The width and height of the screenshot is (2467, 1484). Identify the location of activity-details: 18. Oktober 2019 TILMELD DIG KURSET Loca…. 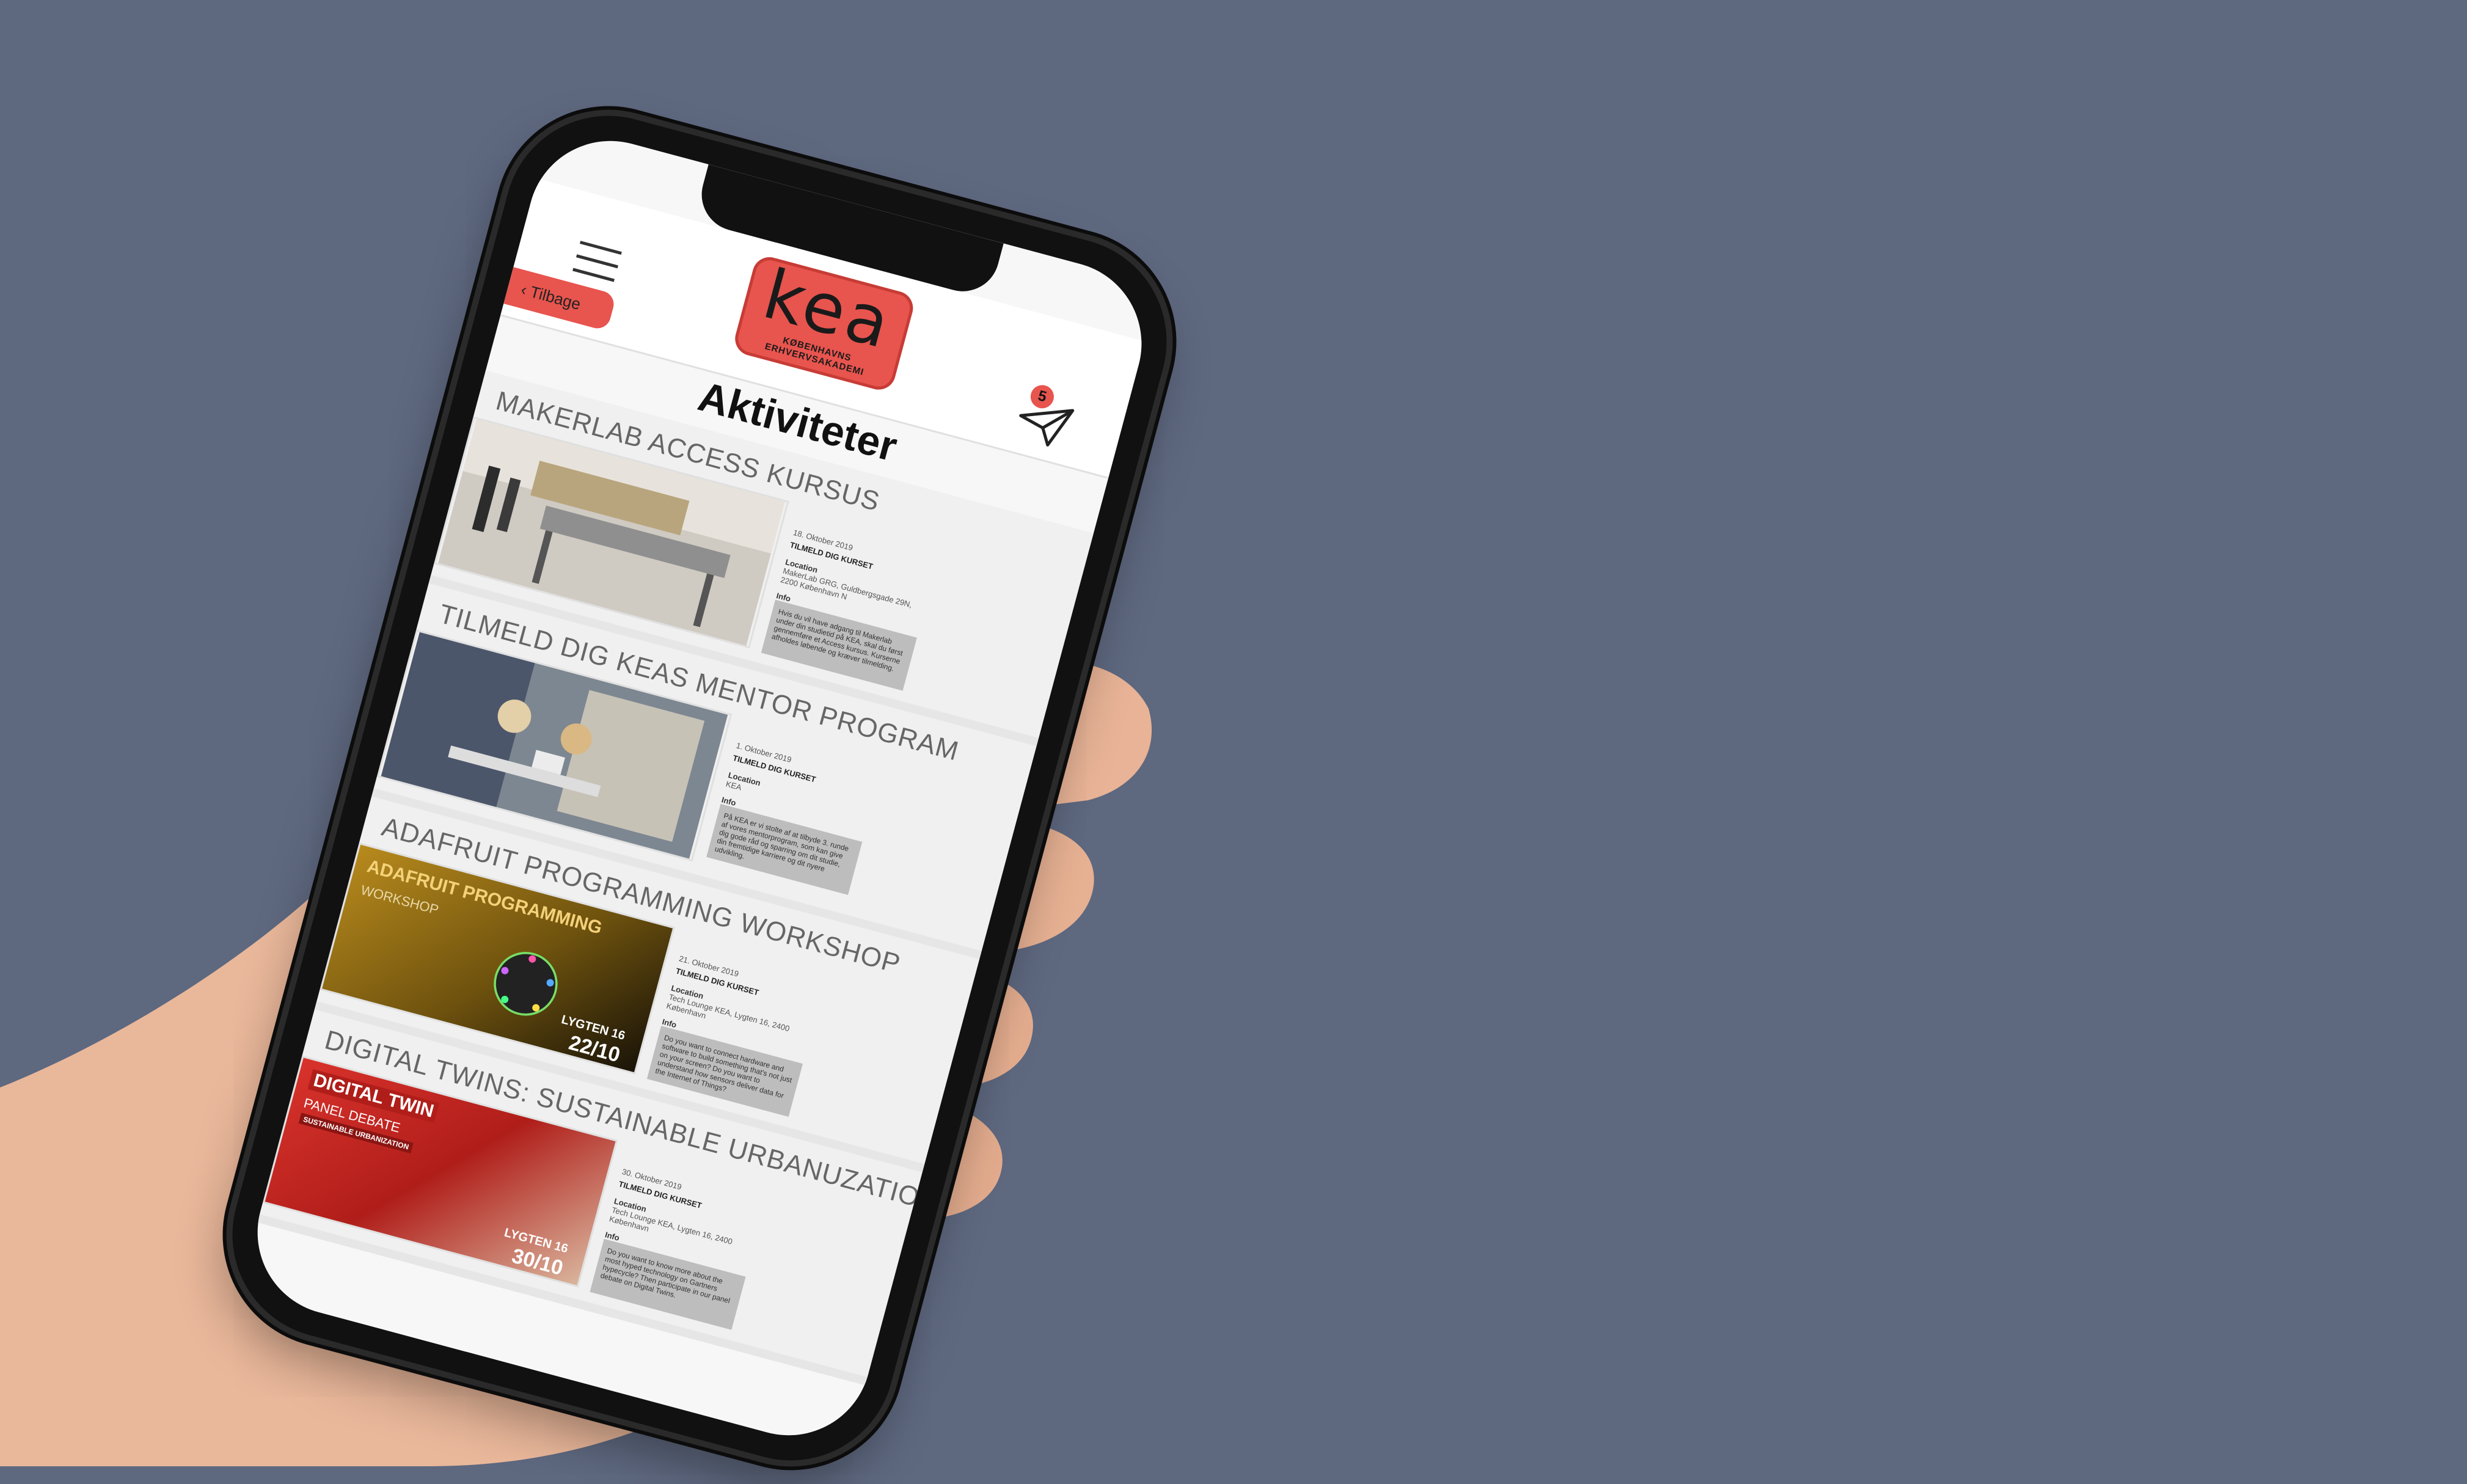
(849, 609).